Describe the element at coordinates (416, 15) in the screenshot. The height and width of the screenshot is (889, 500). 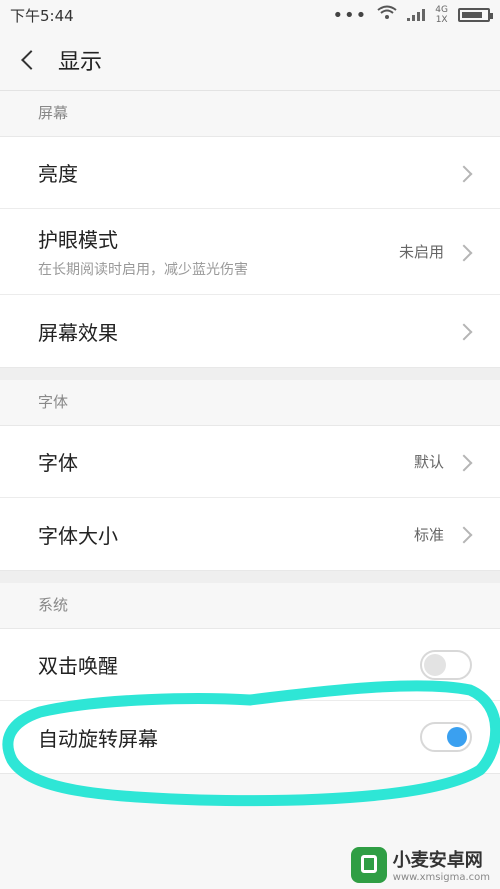
I see `signal-icon` at that location.